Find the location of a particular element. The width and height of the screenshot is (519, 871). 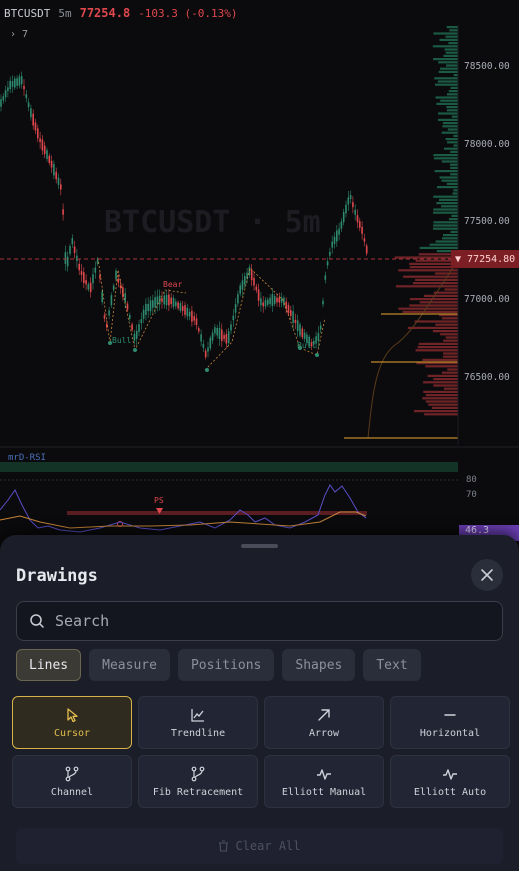

tool-trendline: Trendline is located at coordinates (198, 722).